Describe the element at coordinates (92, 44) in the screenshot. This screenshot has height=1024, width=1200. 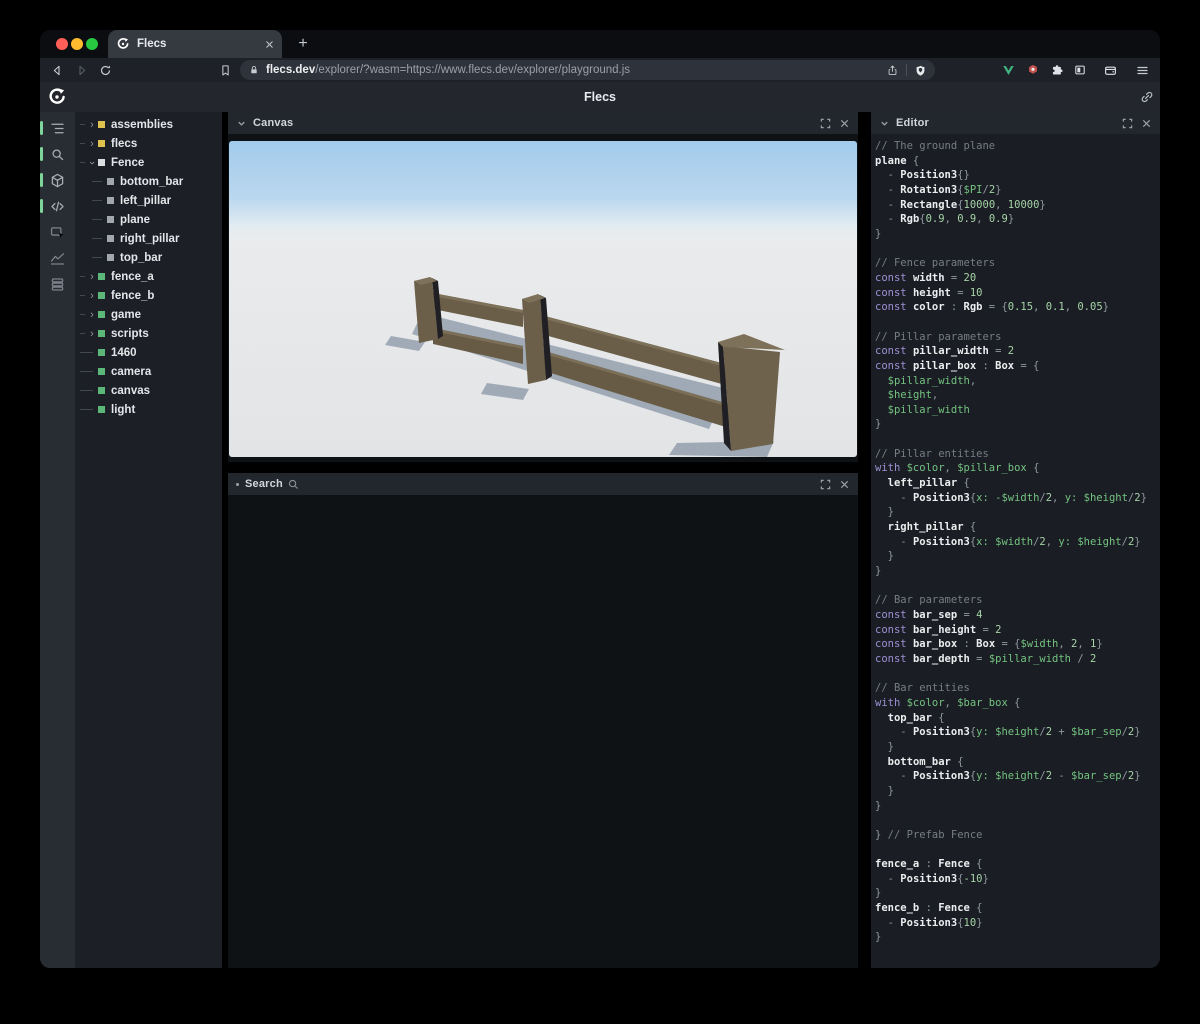
I see `traffic-light-zoom` at that location.